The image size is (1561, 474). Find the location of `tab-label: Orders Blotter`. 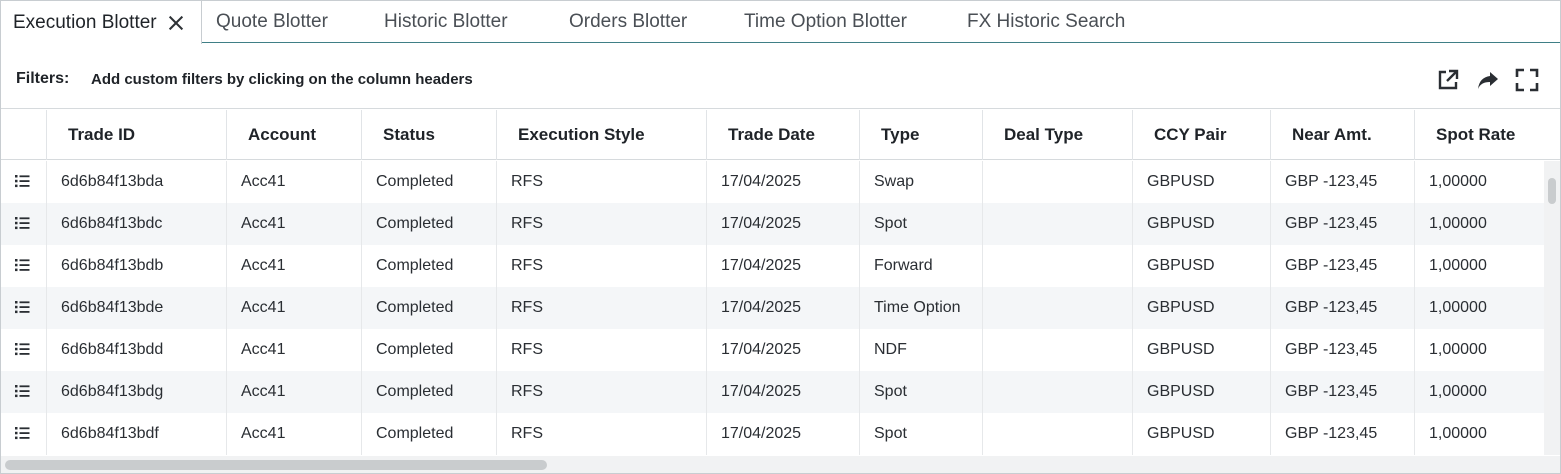

tab-label: Orders Blotter is located at coordinates (628, 21).